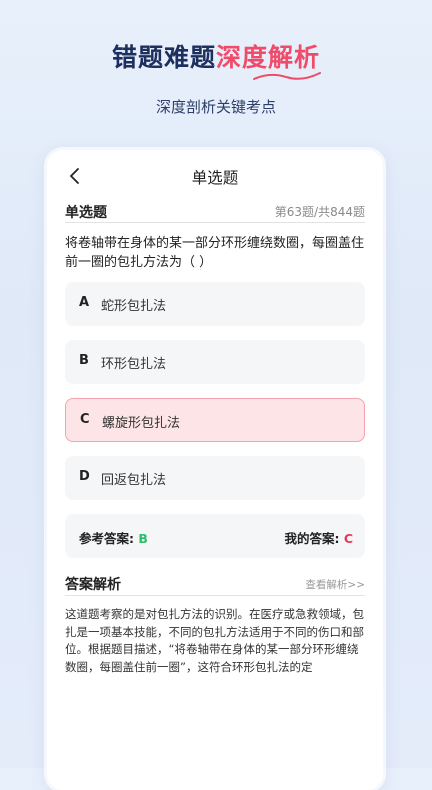 This screenshot has width=432, height=790. Describe the element at coordinates (215, 362) in the screenshot. I see `option-b: B 环形包扎法` at that location.